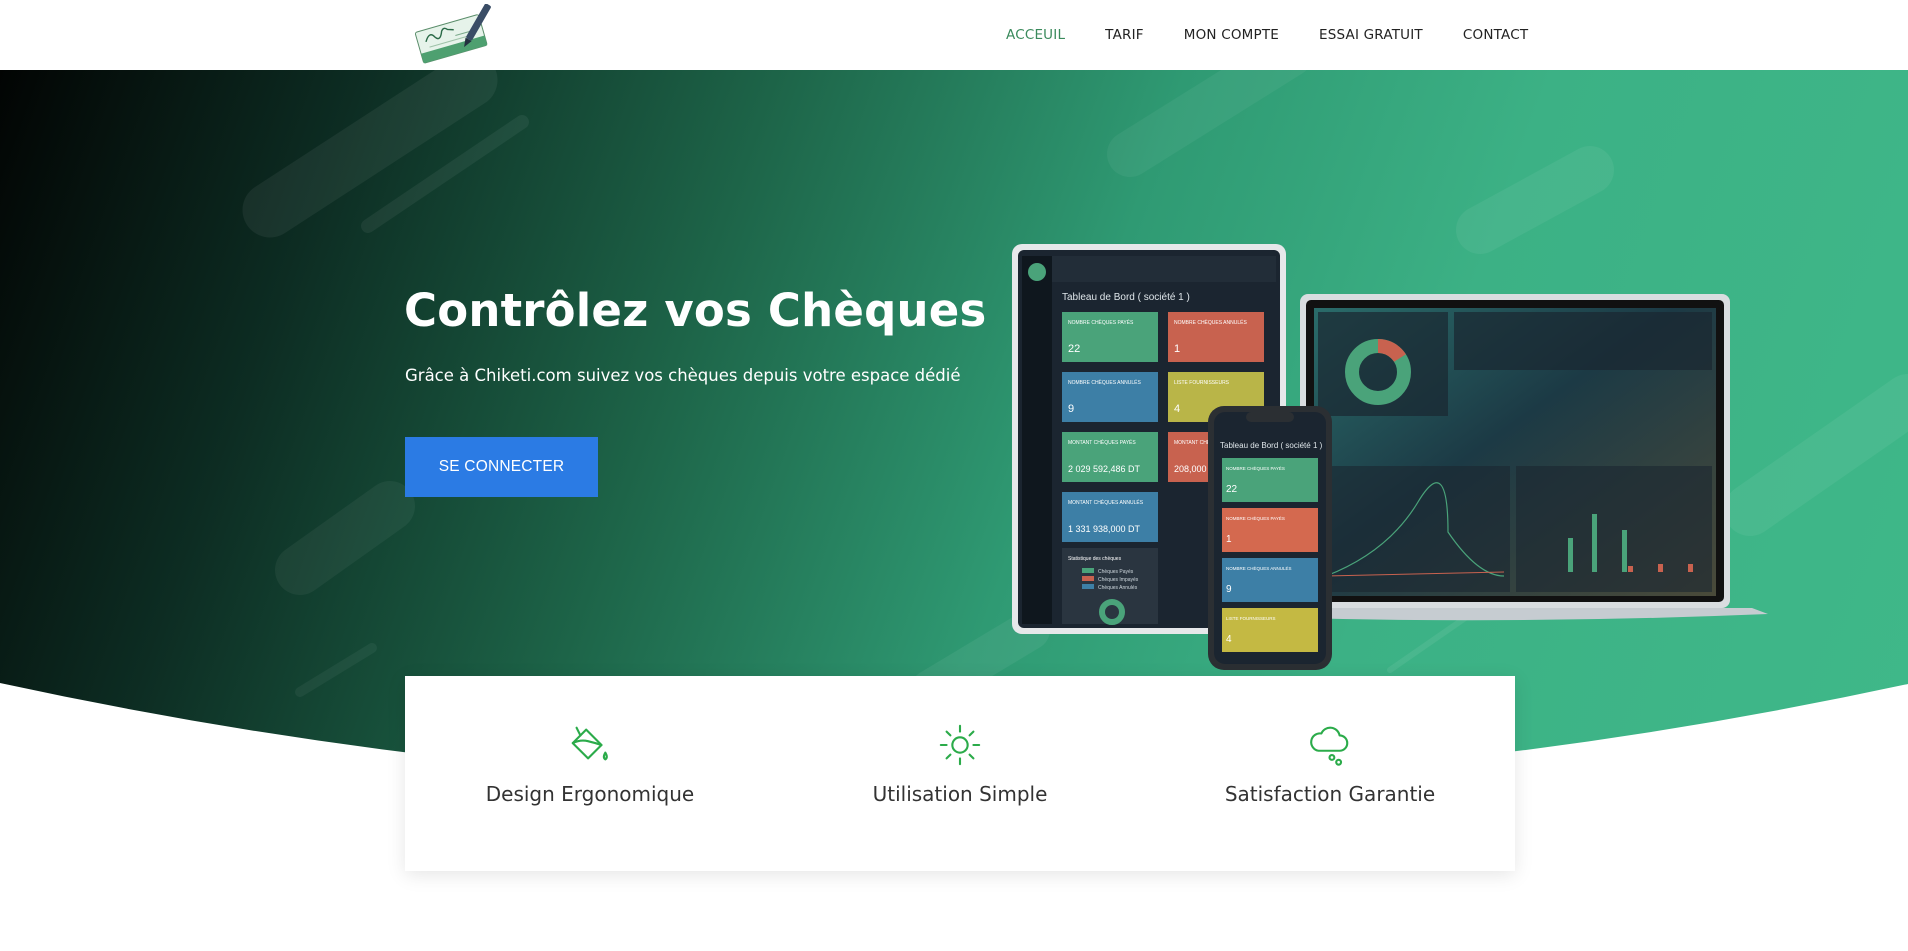 The image size is (1908, 951). Describe the element at coordinates (1106, 502) in the screenshot. I see `svg-text: MONTANT CHÈQUES ANNULÉS` at that location.